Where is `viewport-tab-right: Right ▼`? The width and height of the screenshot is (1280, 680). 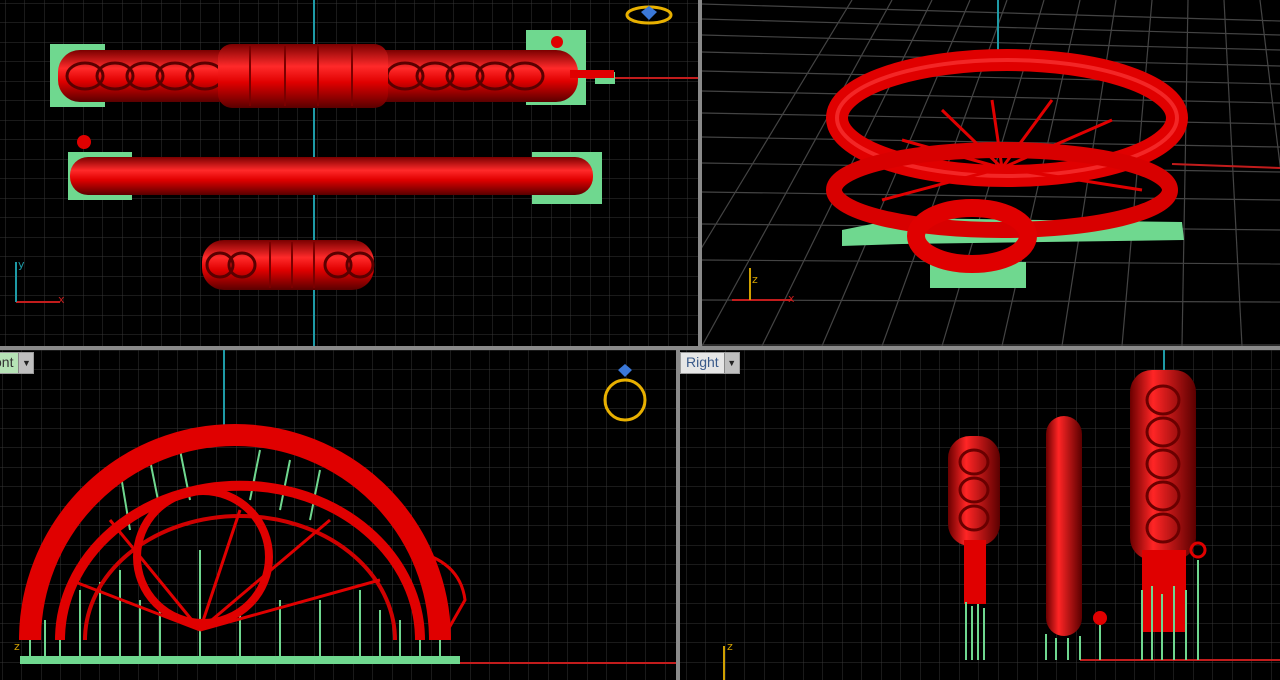 viewport-tab-right: Right ▼ is located at coordinates (710, 363).